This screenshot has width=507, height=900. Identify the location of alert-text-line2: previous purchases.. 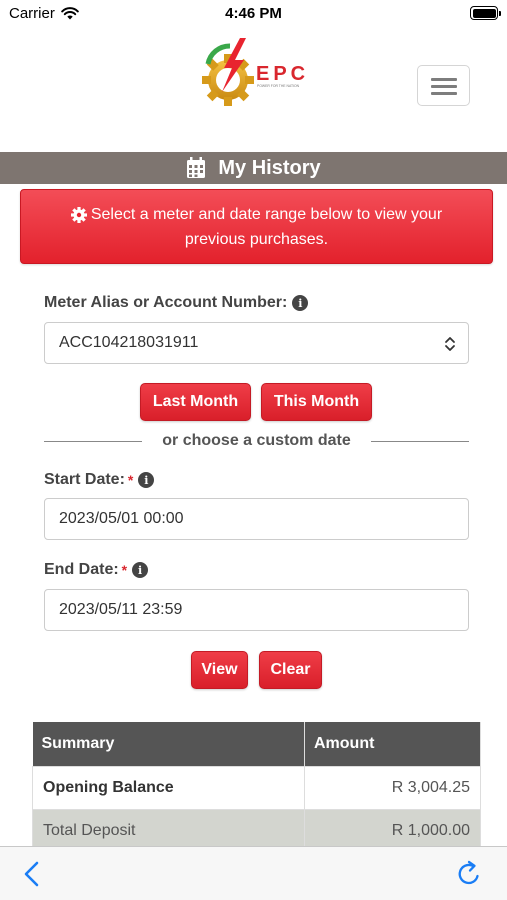
(256, 239).